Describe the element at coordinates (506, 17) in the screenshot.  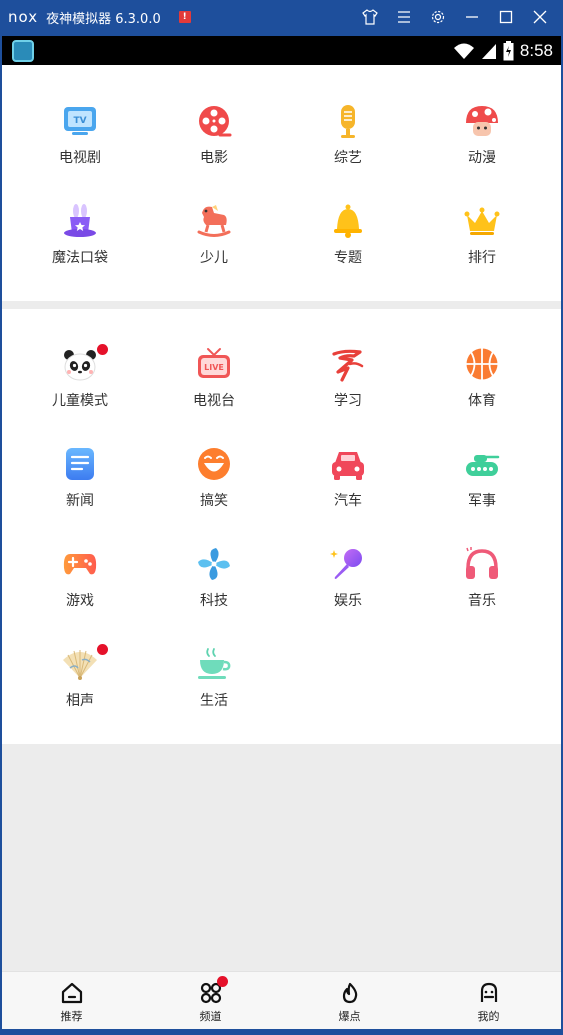
I see `maximize-icon` at that location.